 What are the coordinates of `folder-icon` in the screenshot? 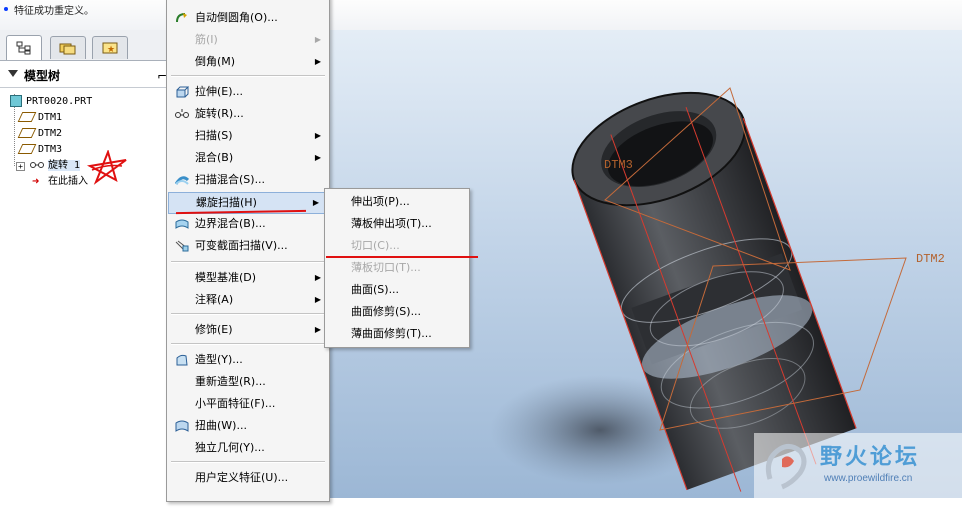 It's located at (67, 49).